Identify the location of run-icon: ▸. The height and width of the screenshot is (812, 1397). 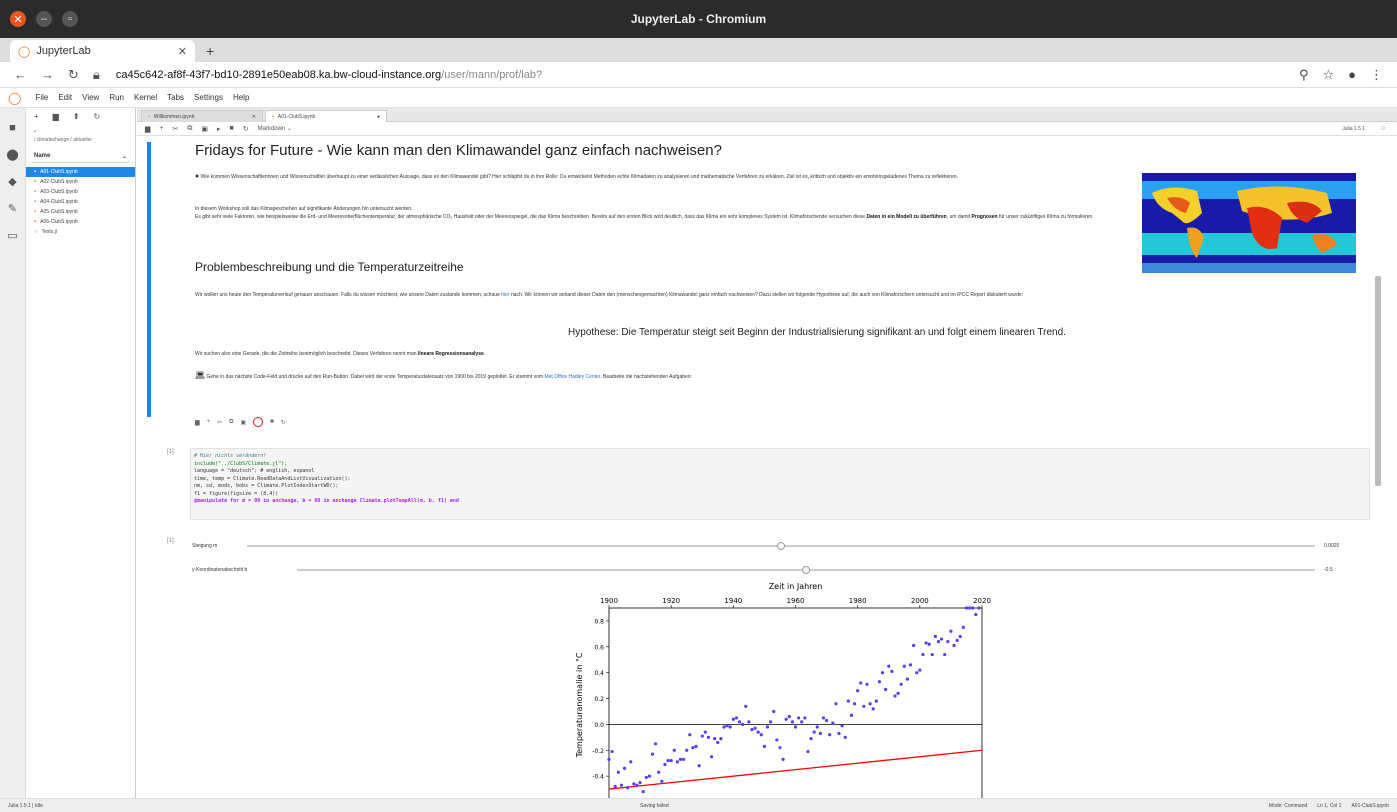
(219, 129).